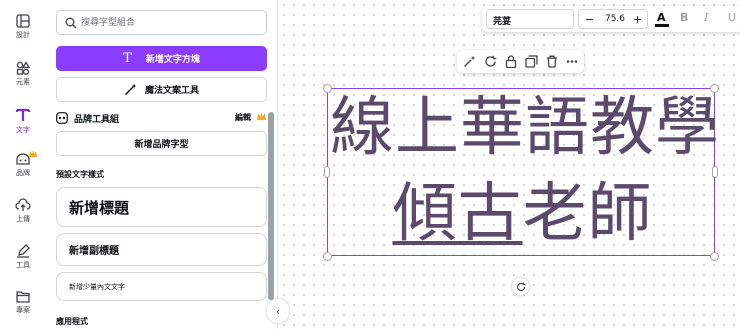 The height and width of the screenshot is (329, 740). I want to click on default-styles-title: 預設文字樣式, so click(80, 174).